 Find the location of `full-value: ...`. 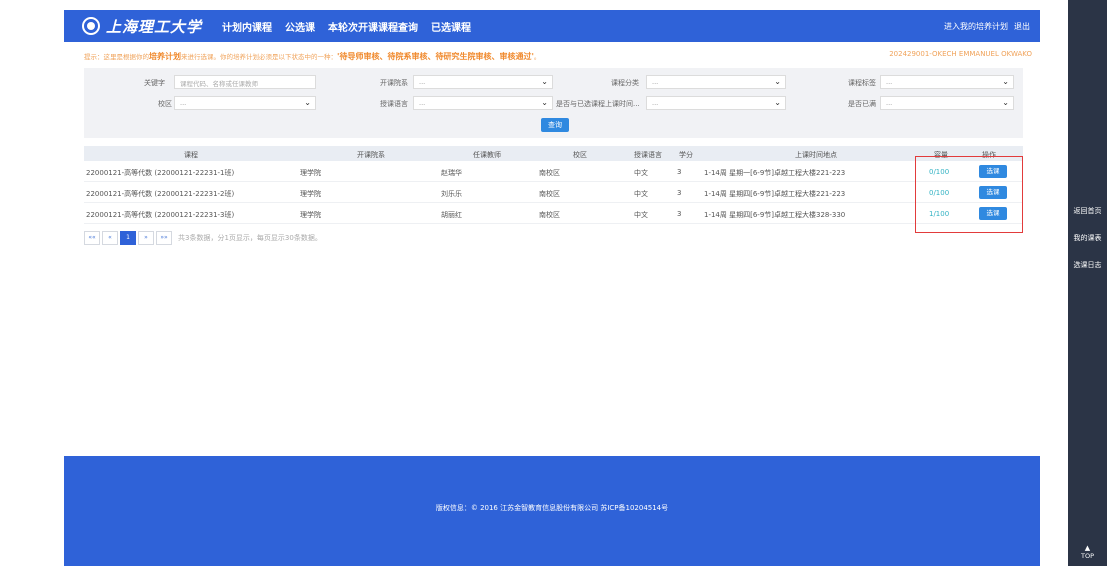

full-value: ... is located at coordinates (889, 103).